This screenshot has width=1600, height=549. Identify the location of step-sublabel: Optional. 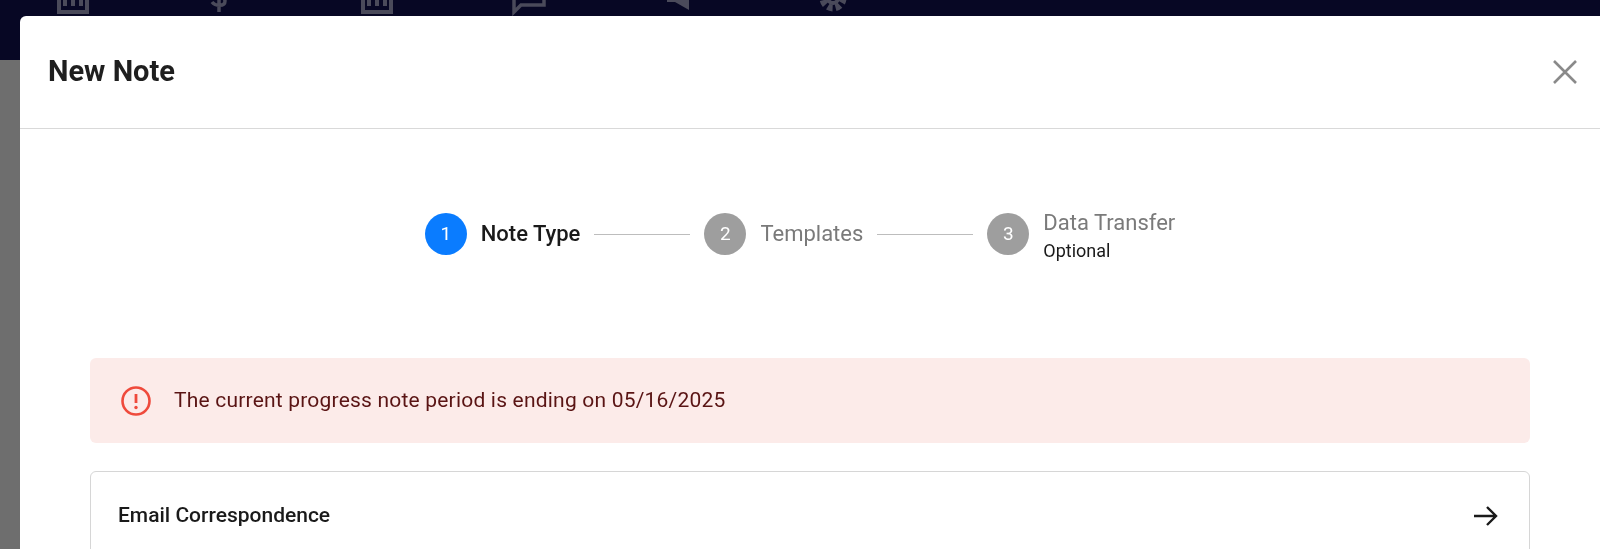
(1077, 251).